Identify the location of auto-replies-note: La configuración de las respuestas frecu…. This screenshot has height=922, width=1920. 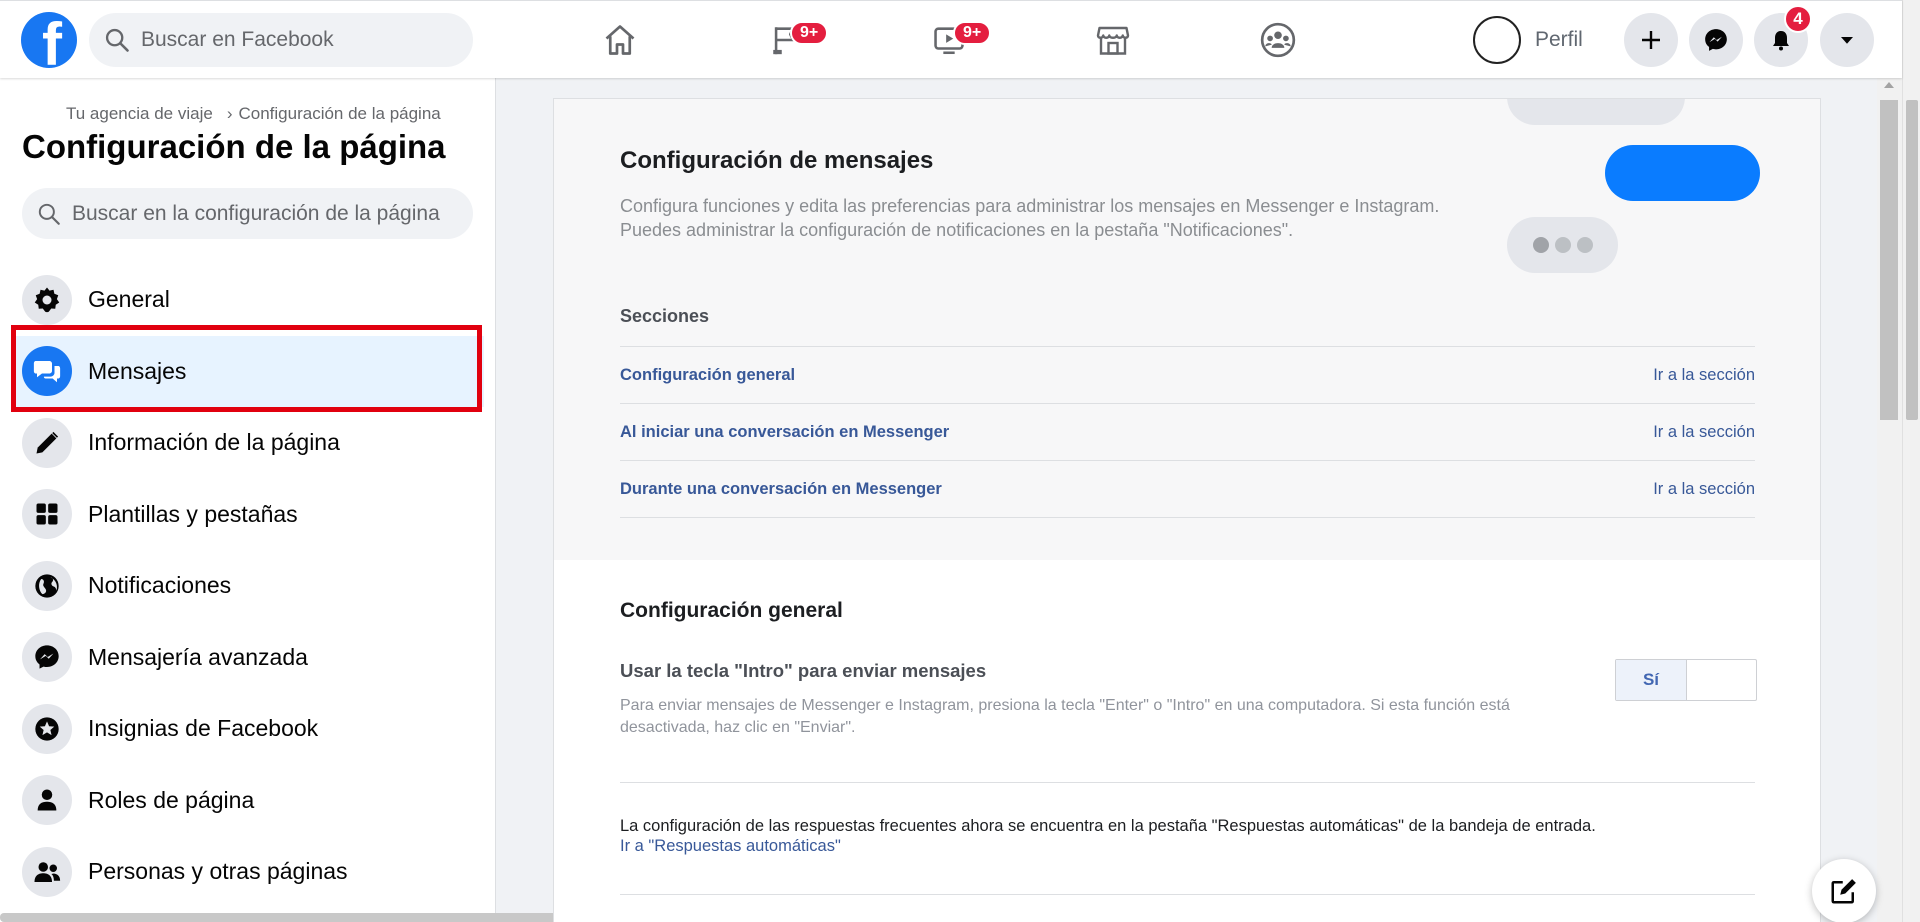
(1108, 826).